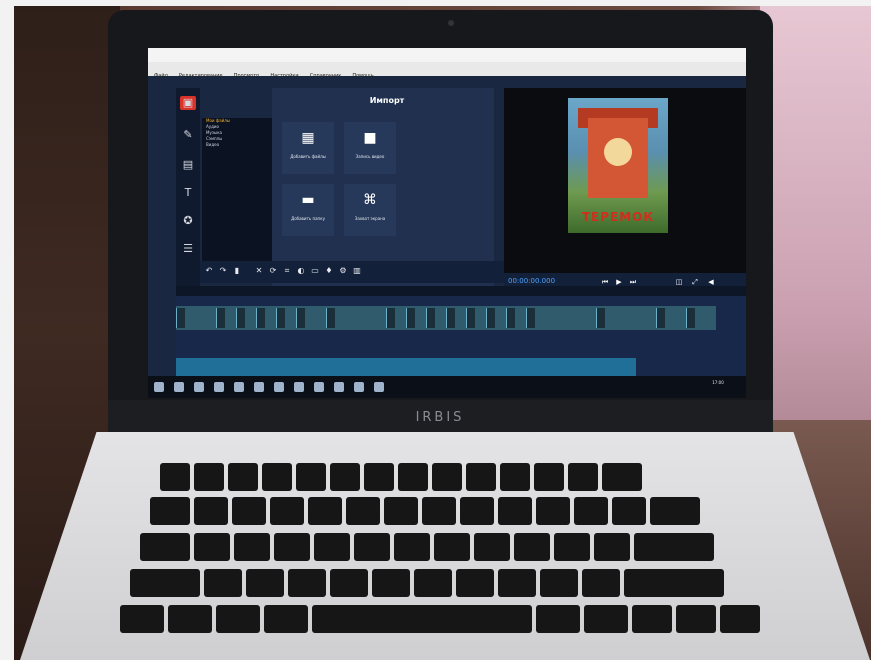  I want to click on browser-icon, so click(219, 387).